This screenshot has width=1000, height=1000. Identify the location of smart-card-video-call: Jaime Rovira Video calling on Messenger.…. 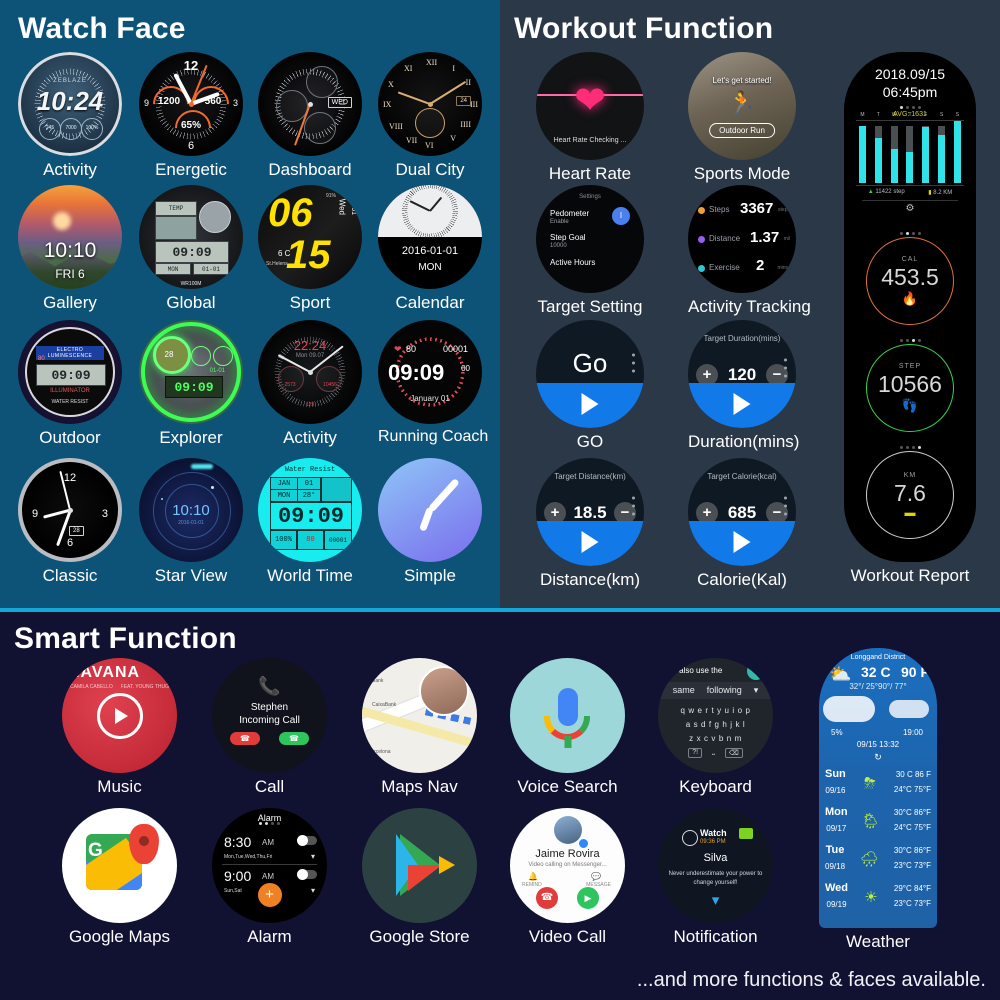
(567, 877).